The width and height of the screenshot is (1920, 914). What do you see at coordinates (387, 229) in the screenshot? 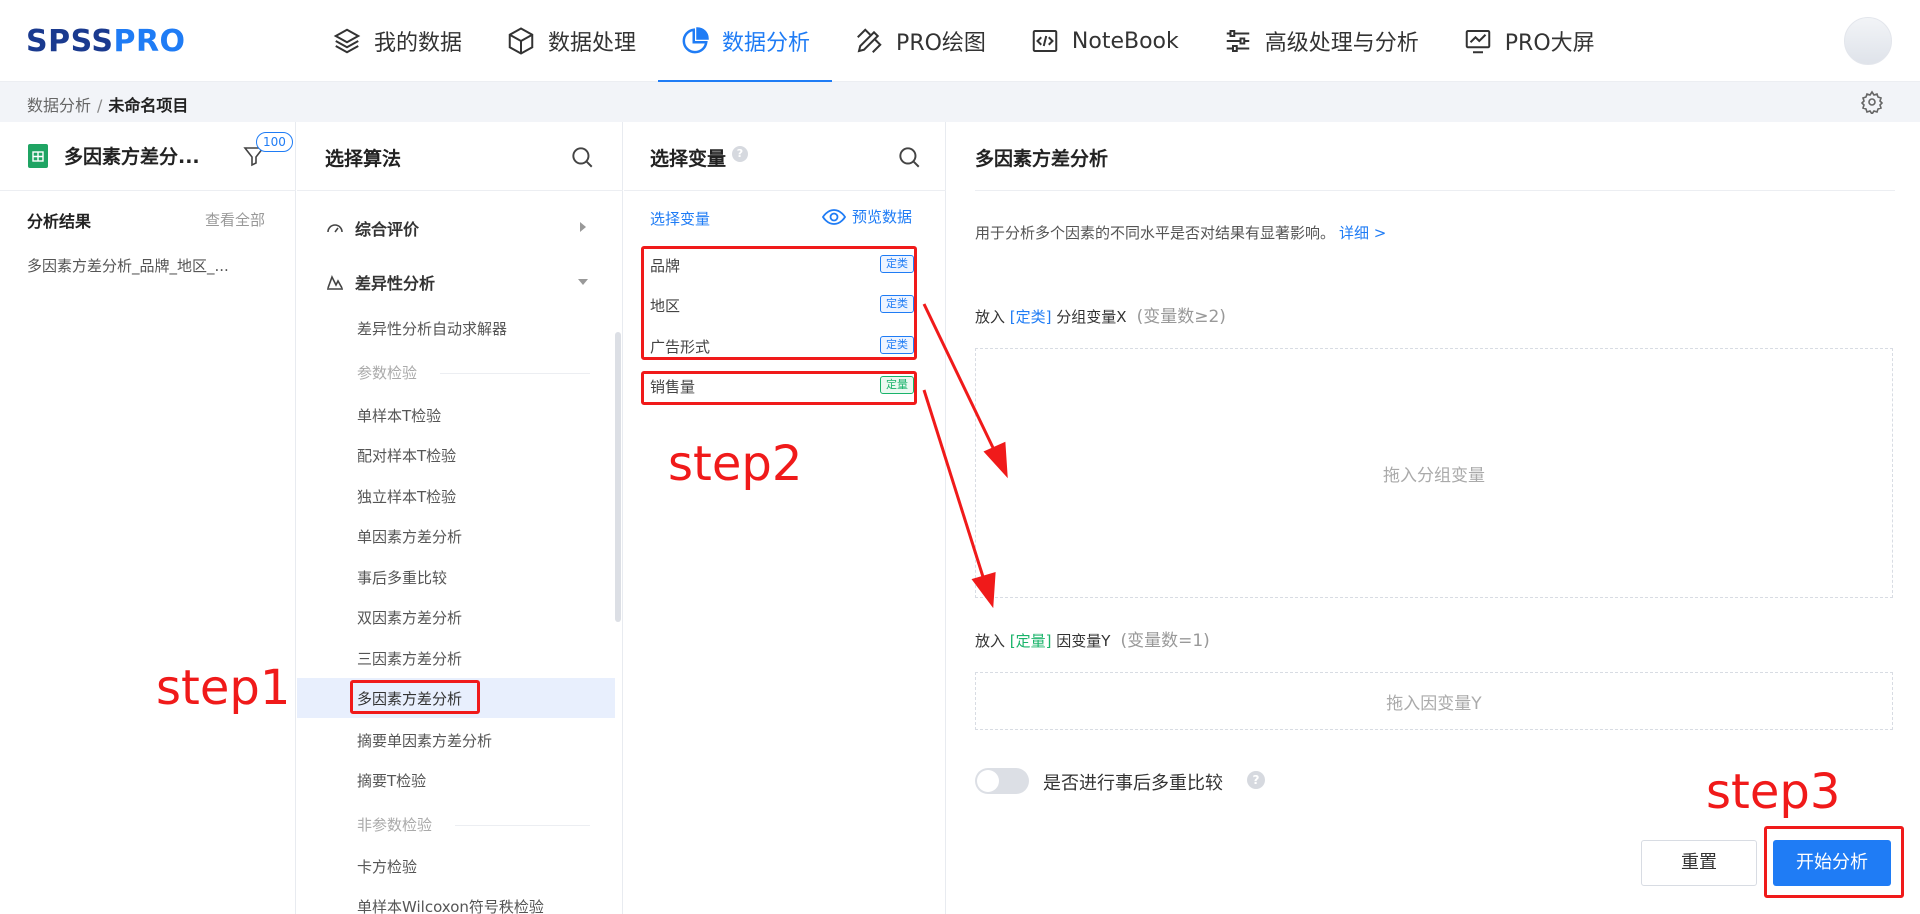
I see `group-label: 综合评价` at bounding box center [387, 229].